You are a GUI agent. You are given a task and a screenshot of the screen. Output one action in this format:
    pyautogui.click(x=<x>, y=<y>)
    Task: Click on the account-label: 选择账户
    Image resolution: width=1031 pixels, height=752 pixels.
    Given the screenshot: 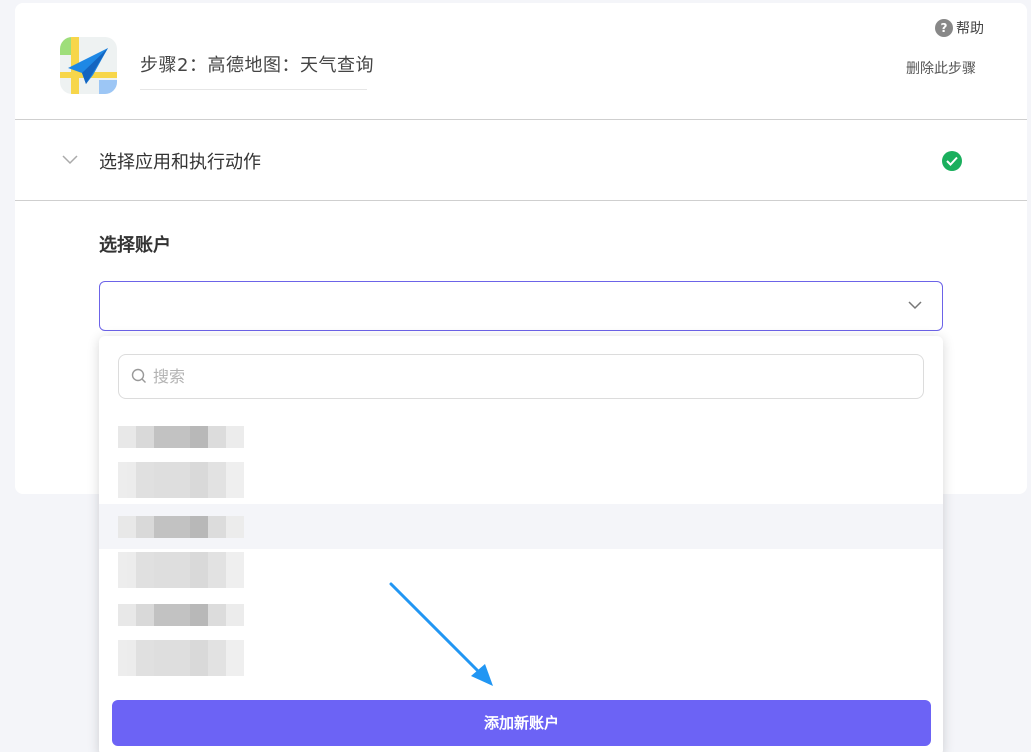 What is the action you would take?
    pyautogui.click(x=135, y=245)
    